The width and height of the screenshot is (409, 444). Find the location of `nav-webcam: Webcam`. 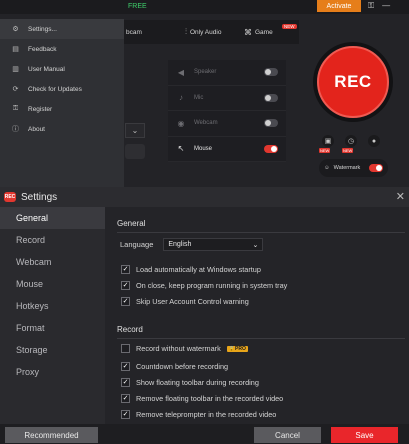

nav-webcam: Webcam is located at coordinates (52, 262).